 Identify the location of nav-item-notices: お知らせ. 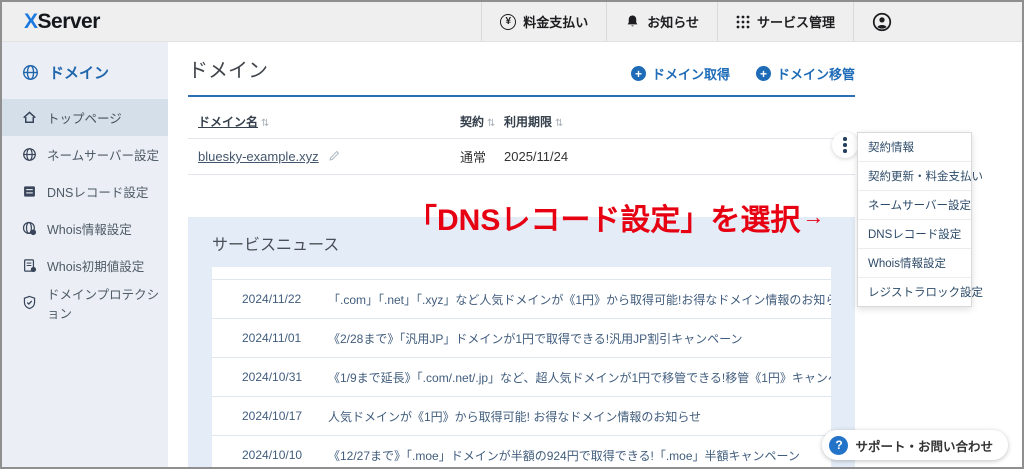
(661, 21).